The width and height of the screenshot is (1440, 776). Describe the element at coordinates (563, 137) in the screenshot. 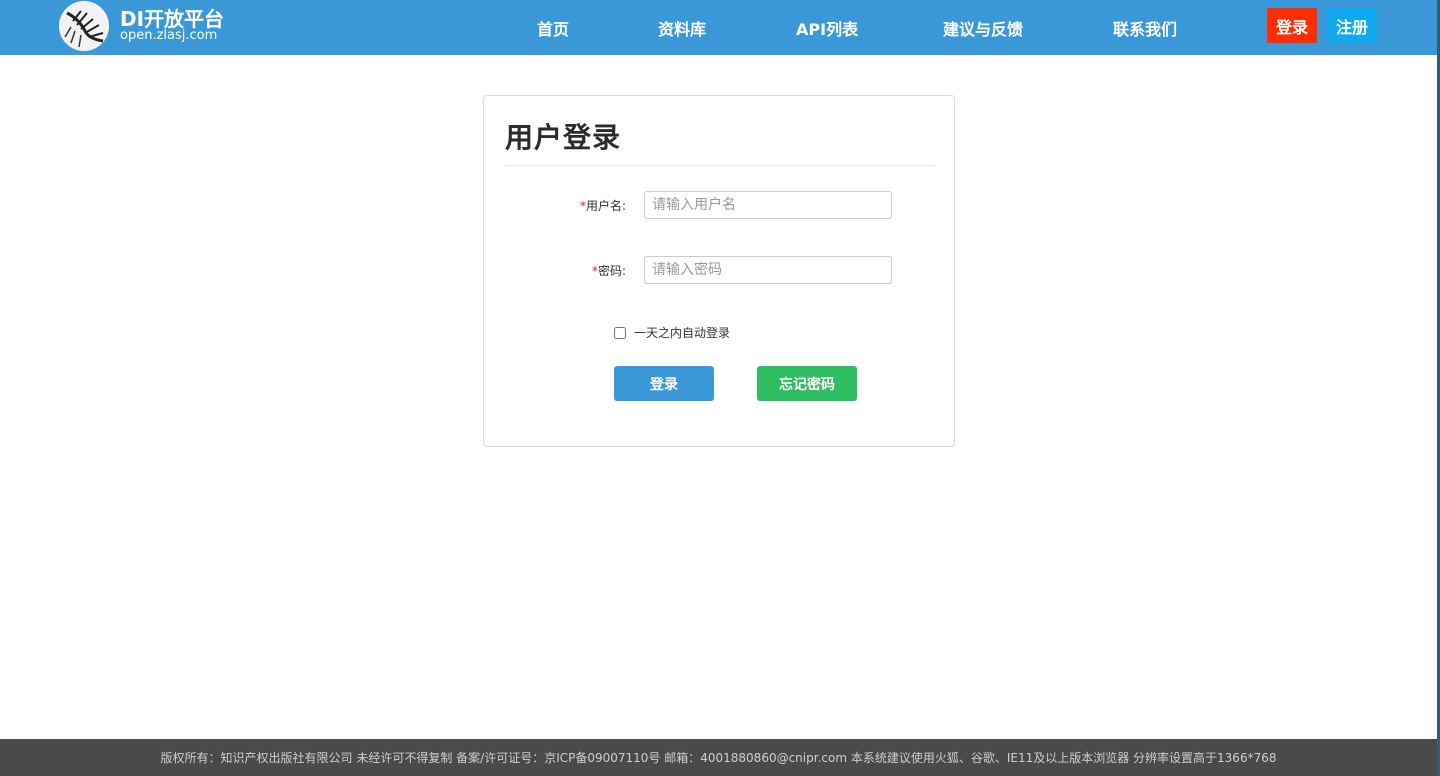

I see `login-title: 用户登录` at that location.